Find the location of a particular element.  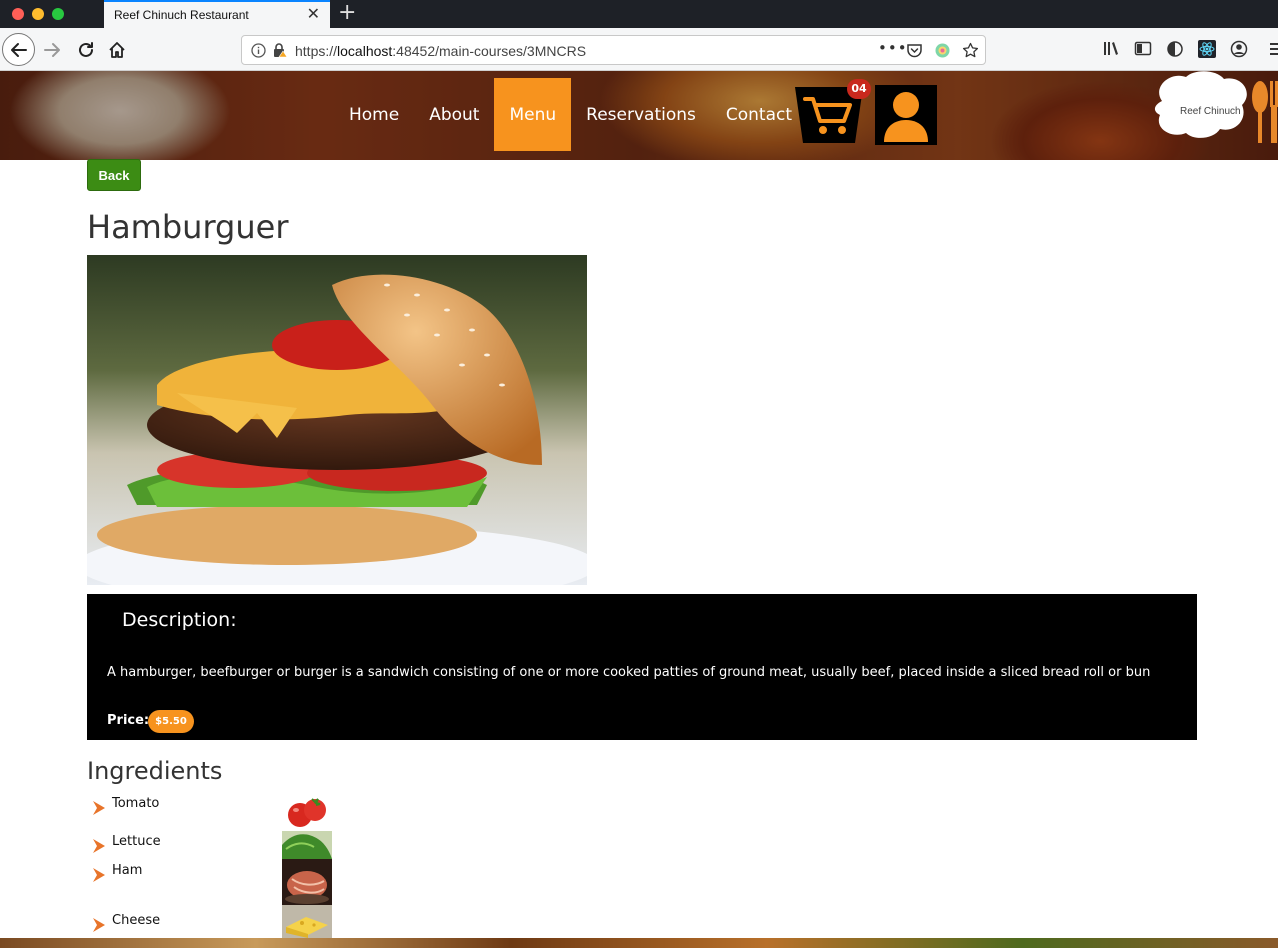

browser-back-button is located at coordinates (18, 49).